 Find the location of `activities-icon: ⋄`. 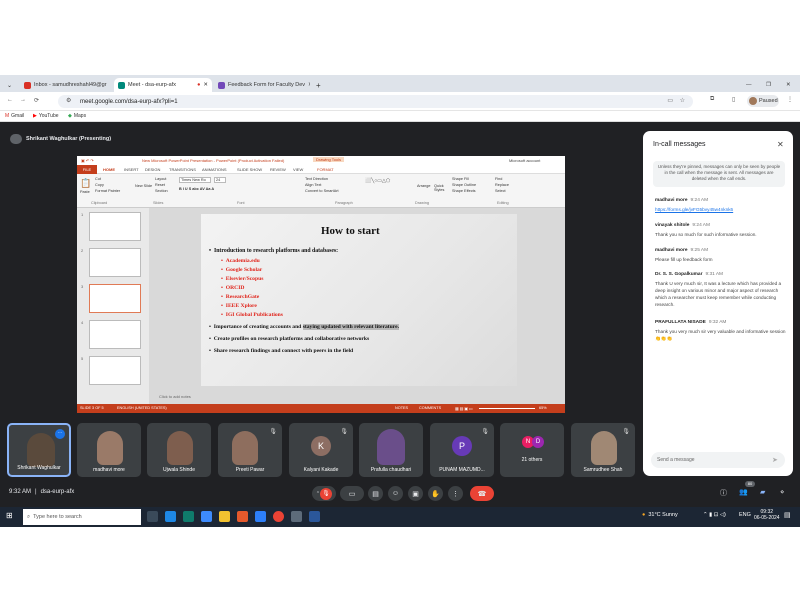

activities-icon: ⋄ is located at coordinates (782, 492).